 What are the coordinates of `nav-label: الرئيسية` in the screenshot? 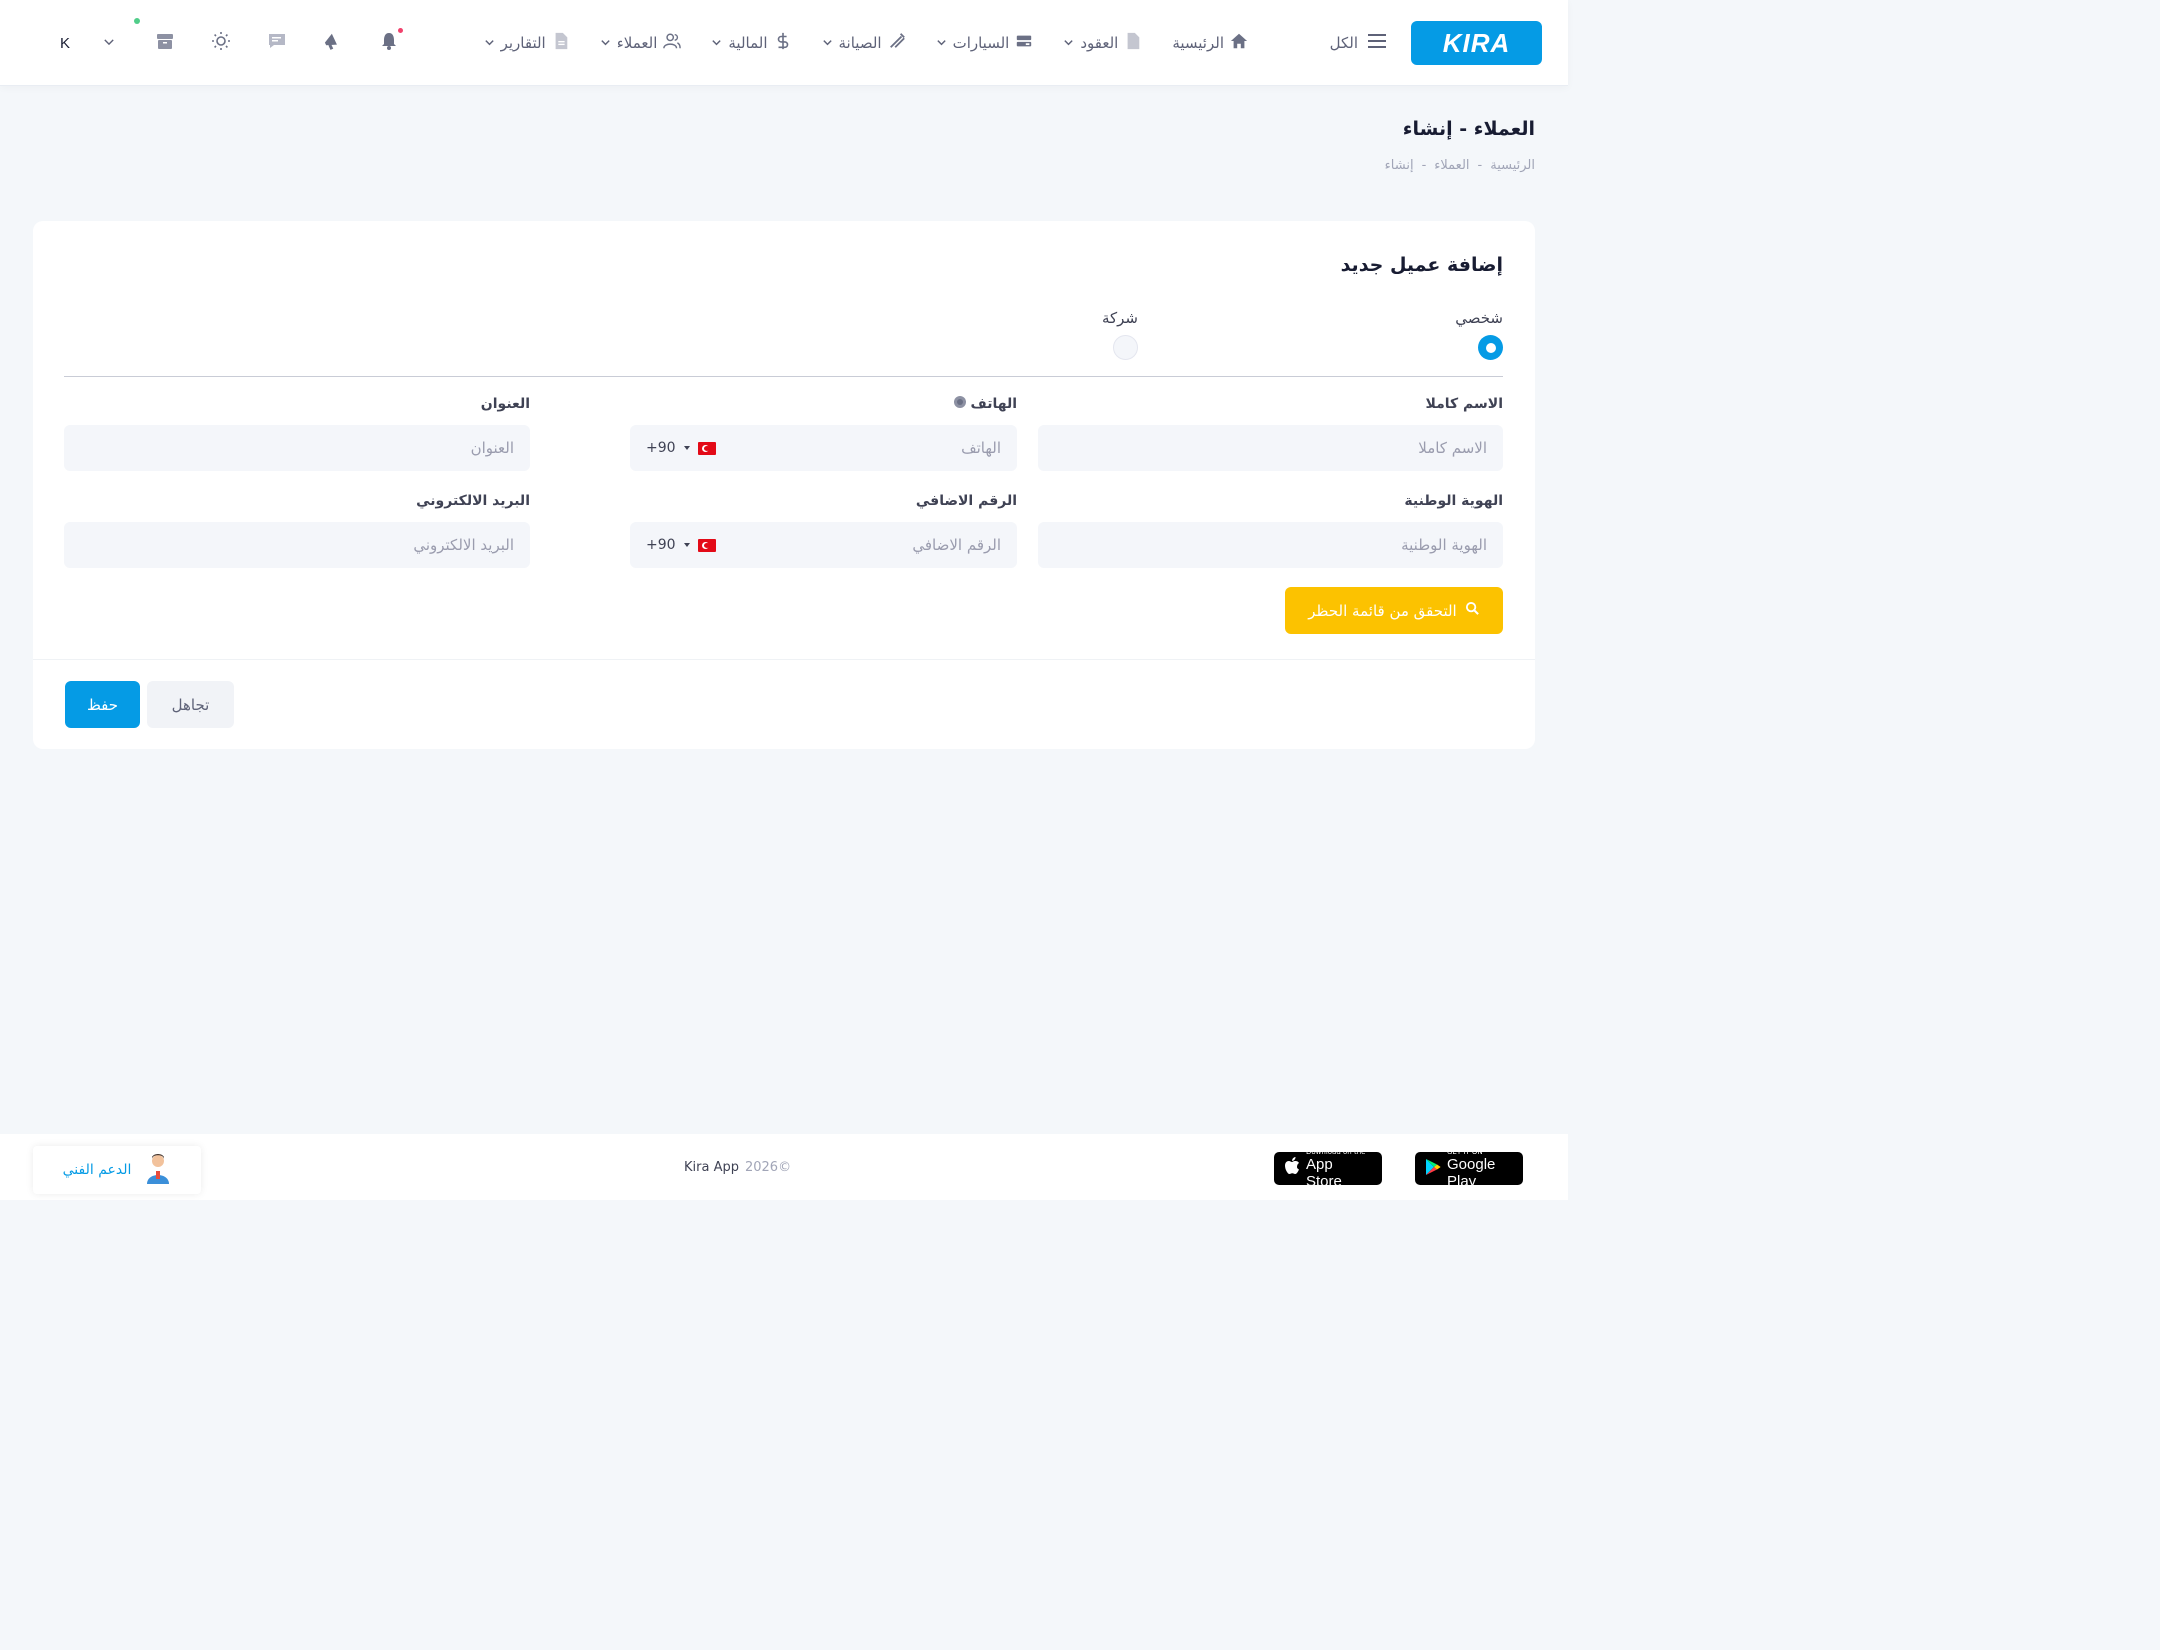 It's located at (1198, 43).